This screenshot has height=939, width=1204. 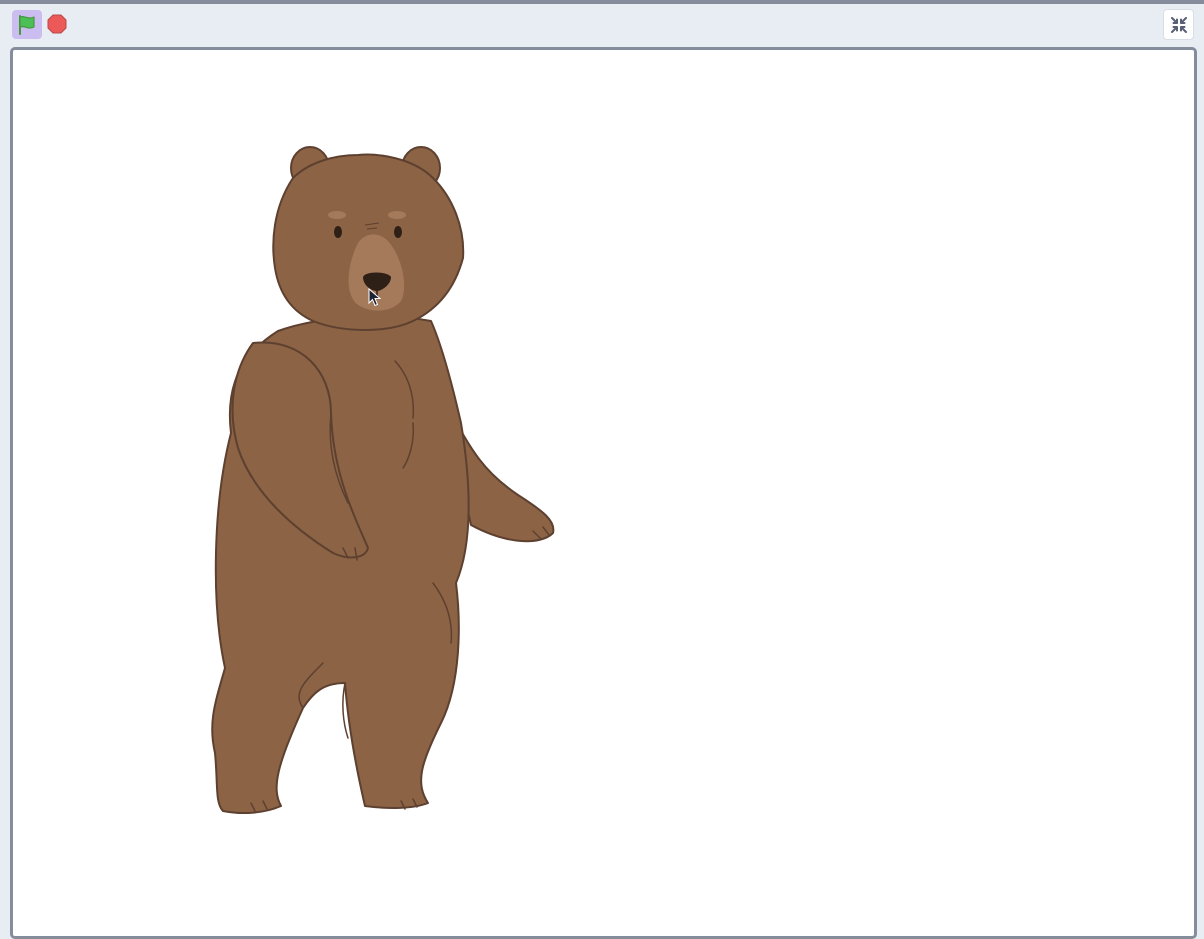 I want to click on stop-button, so click(x=57, y=24).